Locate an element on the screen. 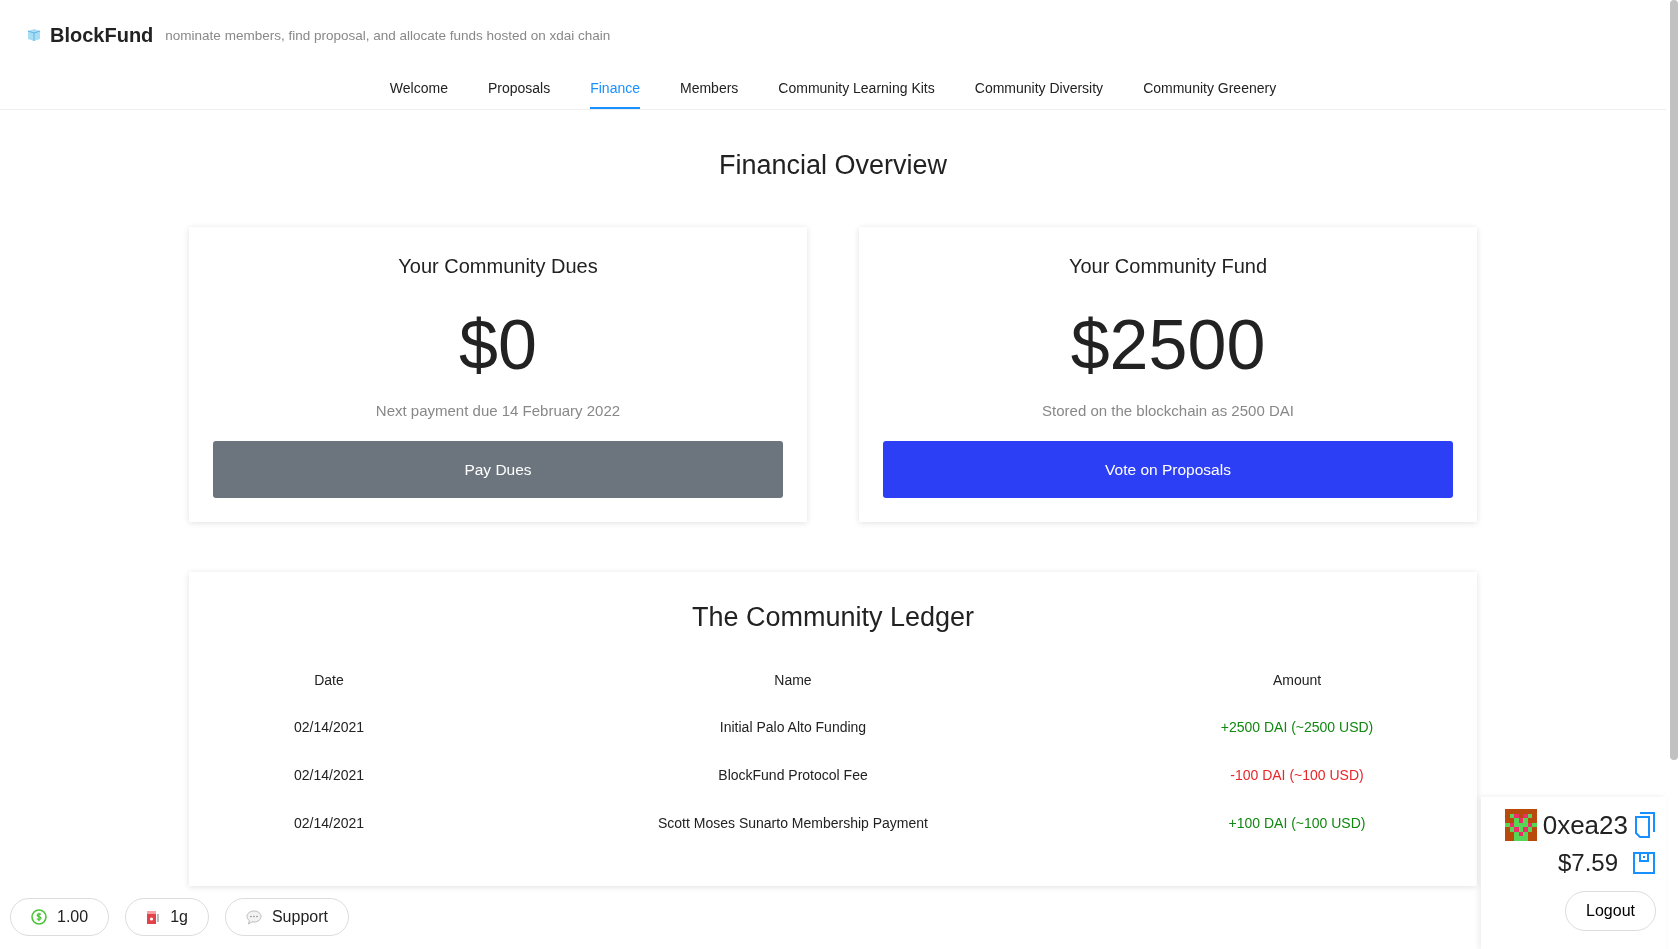 The height and width of the screenshot is (949, 1680). scrollbar is located at coordinates (1674, 380).